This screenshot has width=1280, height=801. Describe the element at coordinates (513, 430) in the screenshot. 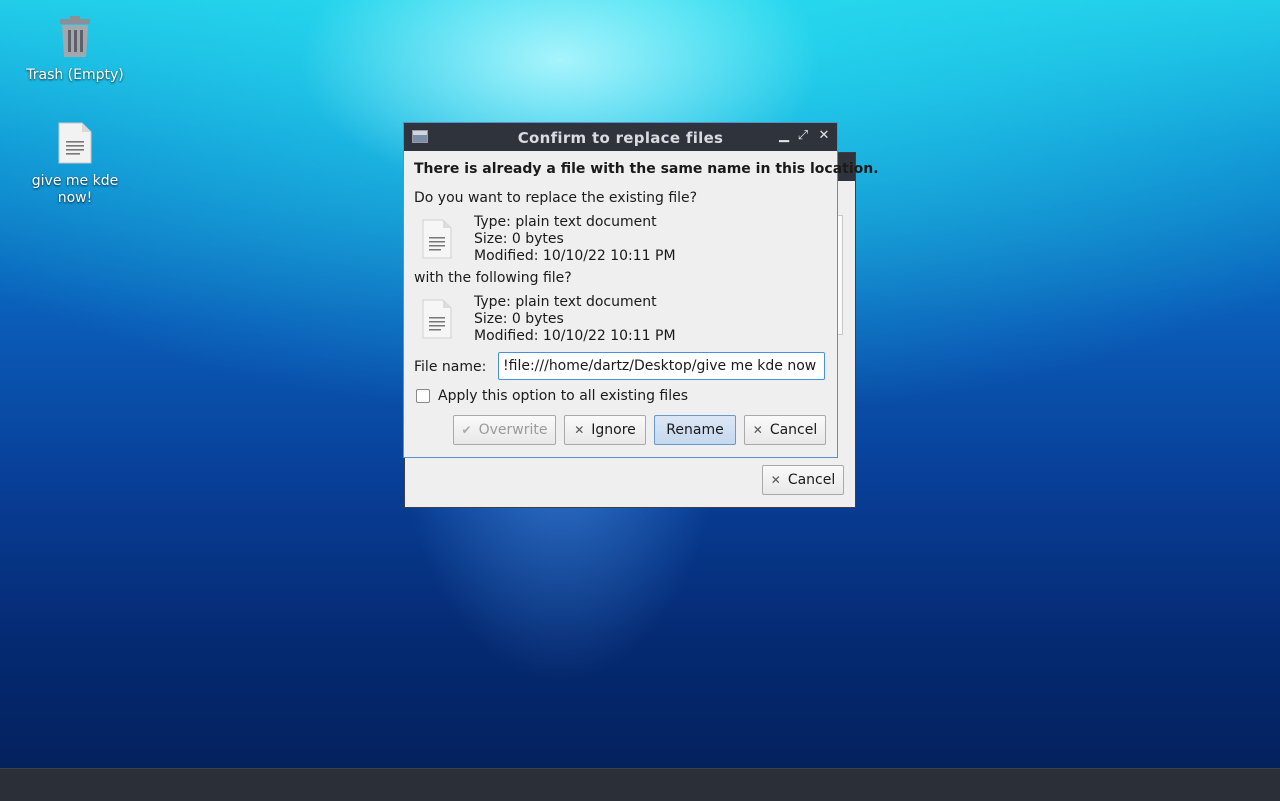

I see `overwrite-label: Overwrite` at that location.